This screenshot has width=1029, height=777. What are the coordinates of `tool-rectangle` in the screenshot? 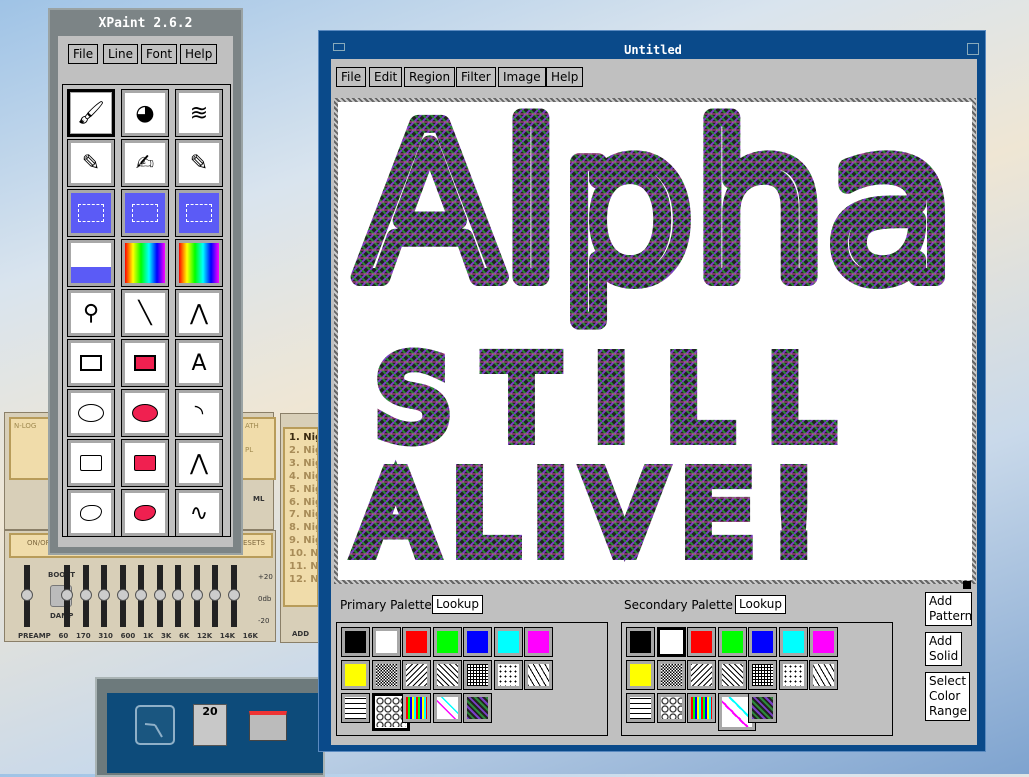 It's located at (91, 363).